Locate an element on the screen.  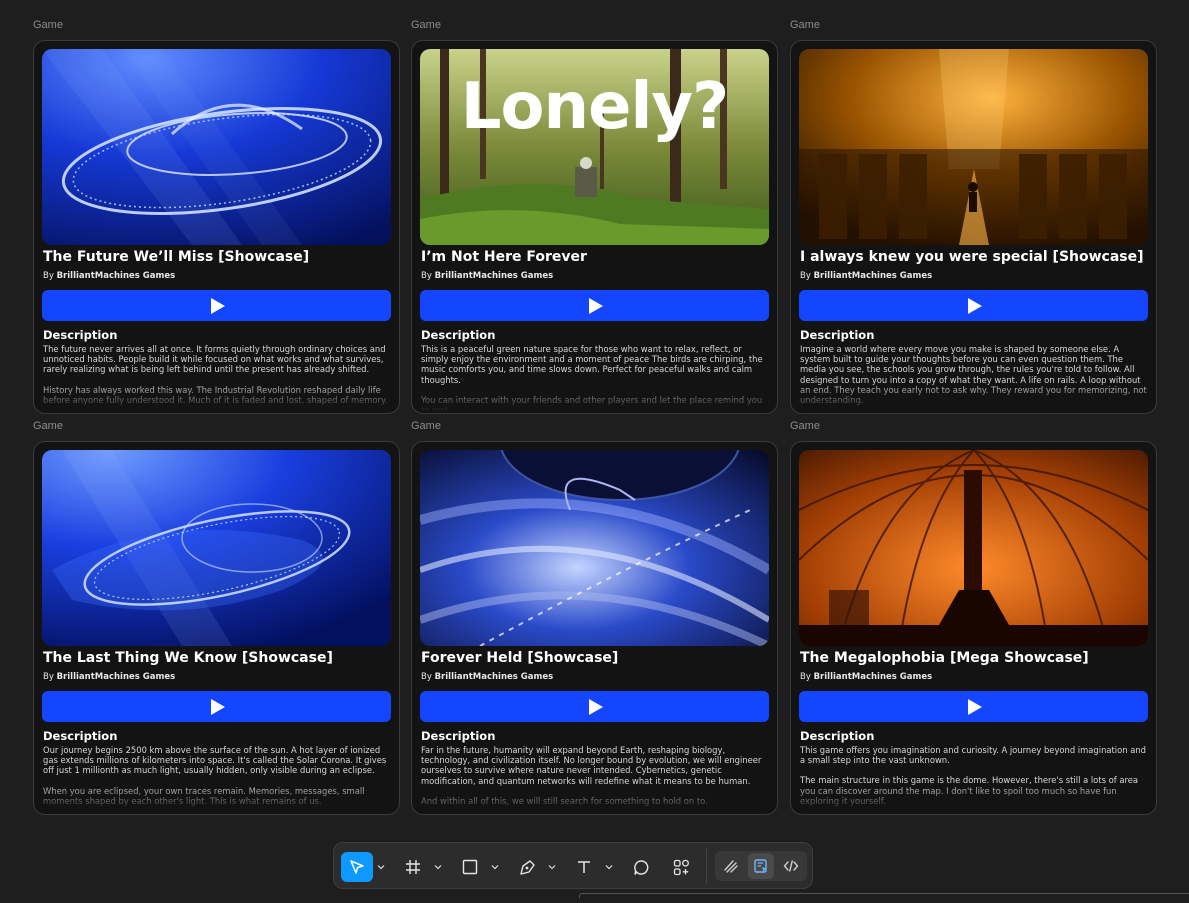
move-tool-button is located at coordinates (357, 867).